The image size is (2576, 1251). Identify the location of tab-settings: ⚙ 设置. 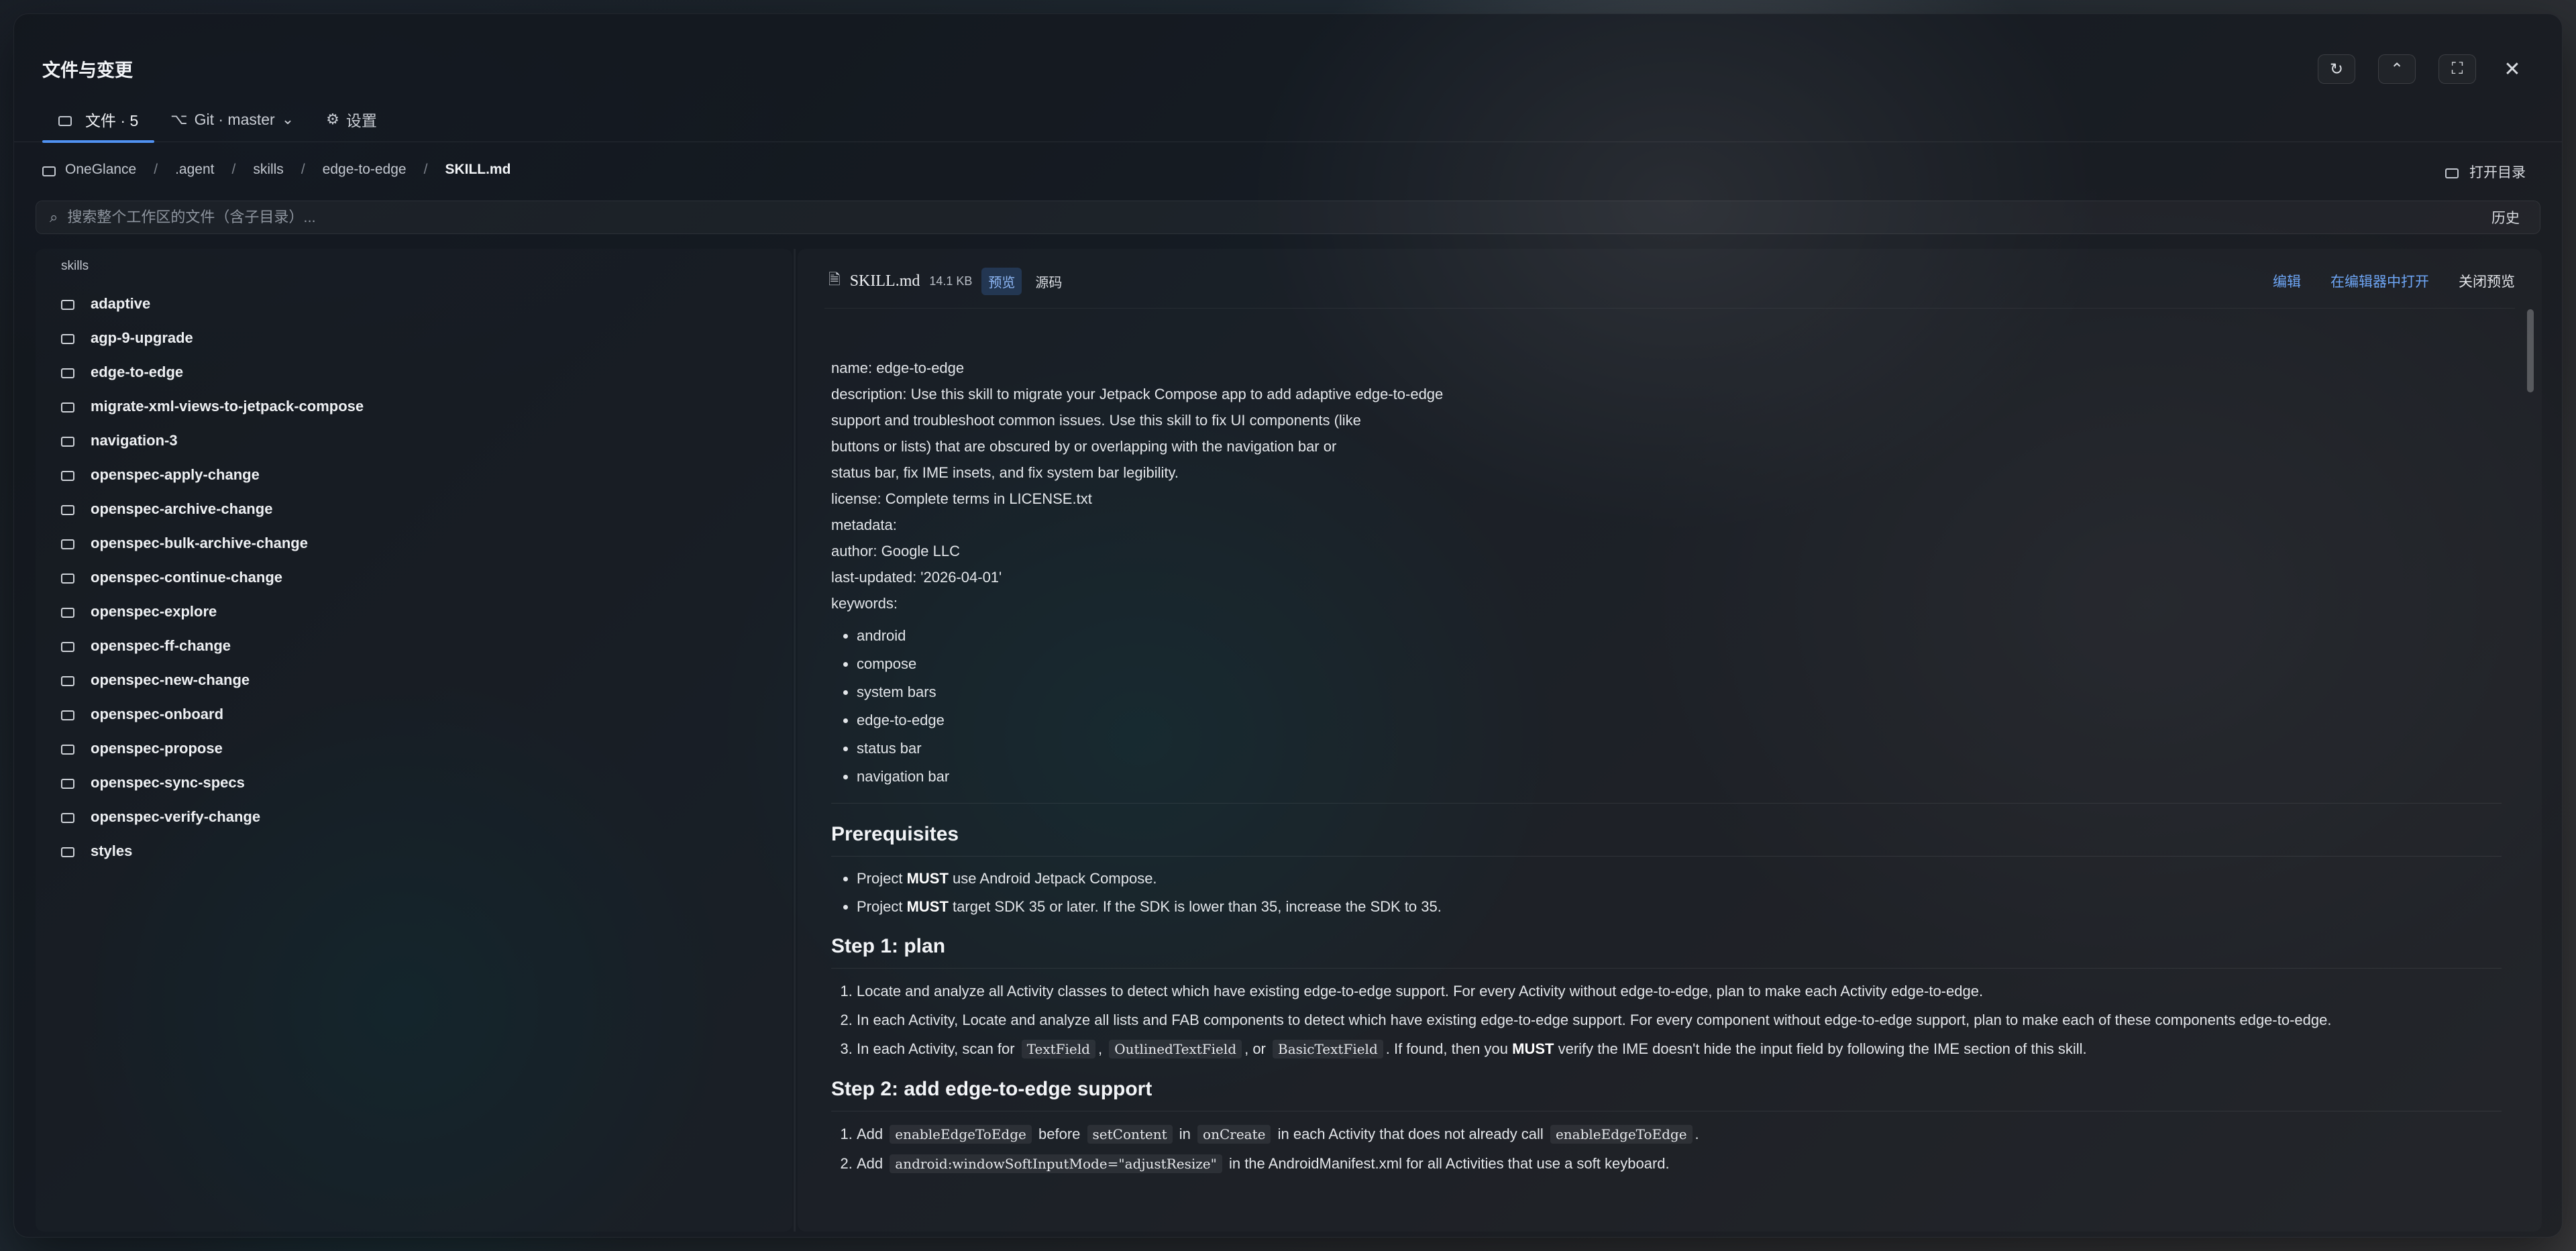
(351, 121).